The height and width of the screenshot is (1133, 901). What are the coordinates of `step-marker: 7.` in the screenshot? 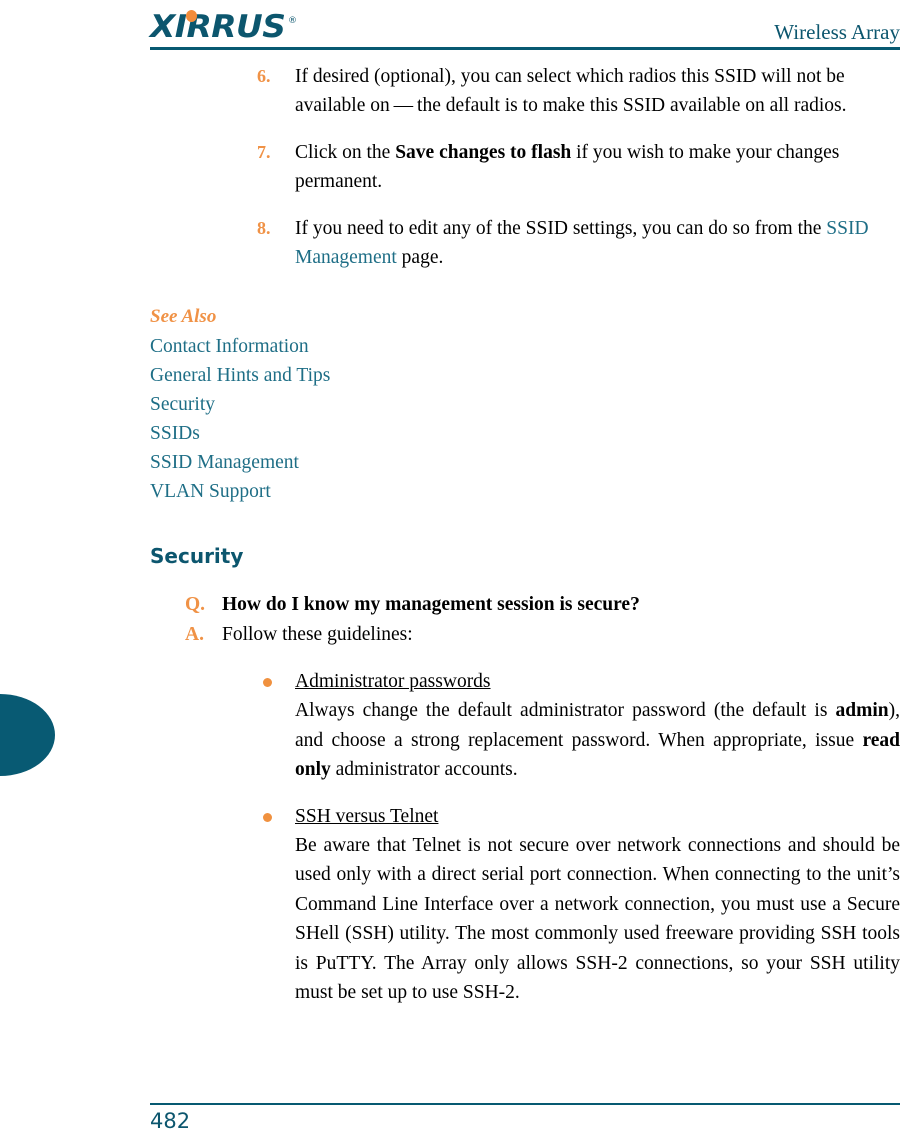 It's located at (264, 152).